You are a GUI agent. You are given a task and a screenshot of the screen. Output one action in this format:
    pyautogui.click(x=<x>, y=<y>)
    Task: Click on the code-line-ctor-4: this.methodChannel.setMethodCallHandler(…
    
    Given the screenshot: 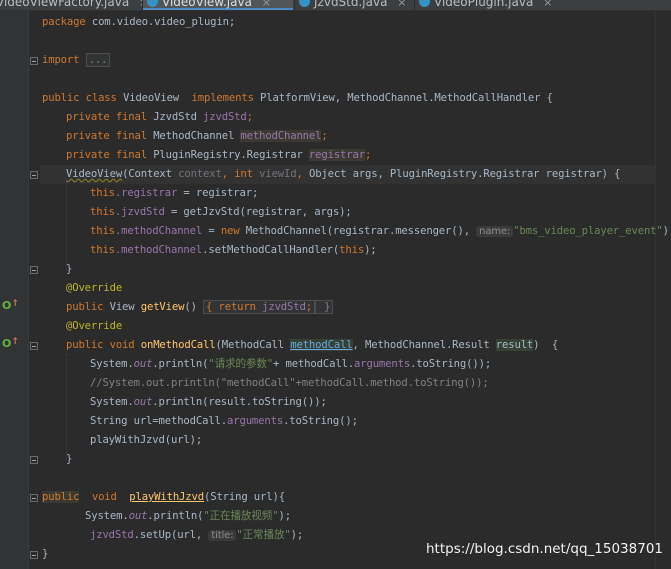 What is the action you would take?
    pyautogui.click(x=233, y=250)
    